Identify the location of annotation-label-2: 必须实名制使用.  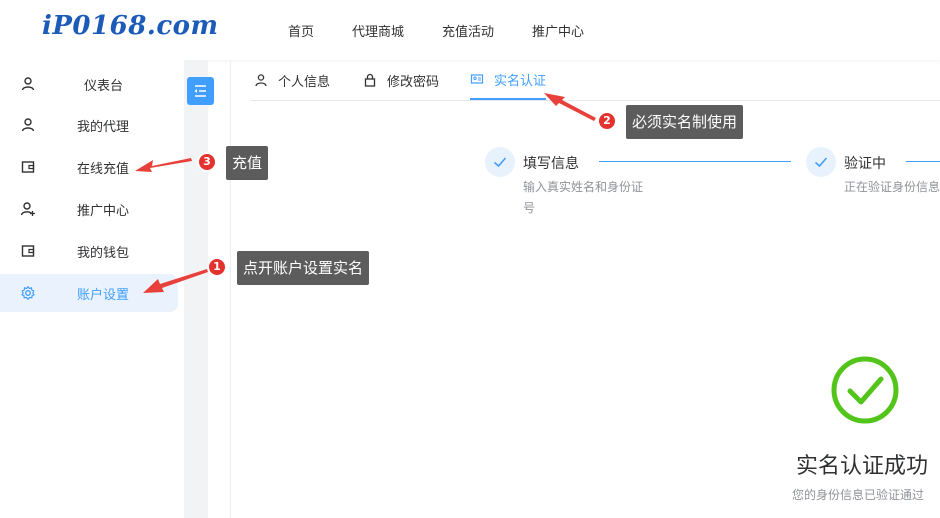
(685, 122).